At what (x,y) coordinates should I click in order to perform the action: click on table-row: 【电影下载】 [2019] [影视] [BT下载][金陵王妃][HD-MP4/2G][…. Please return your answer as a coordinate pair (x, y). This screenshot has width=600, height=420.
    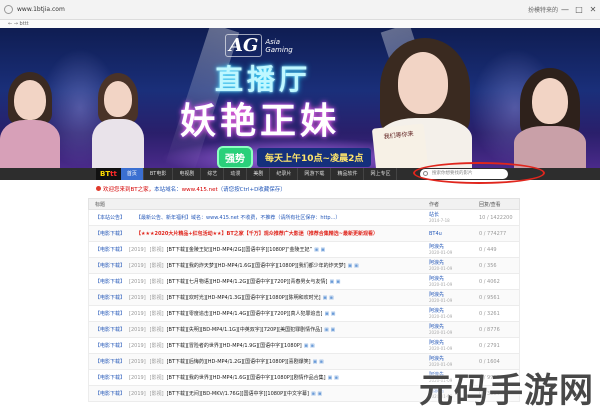
    Looking at the image, I should click on (304, 250).